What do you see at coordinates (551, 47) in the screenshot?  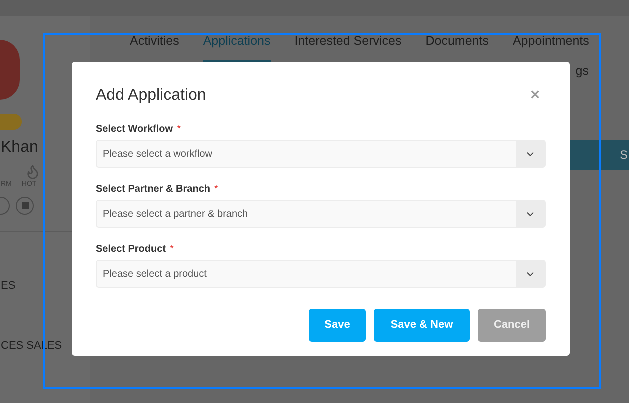 I see `tab: Appointments` at bounding box center [551, 47].